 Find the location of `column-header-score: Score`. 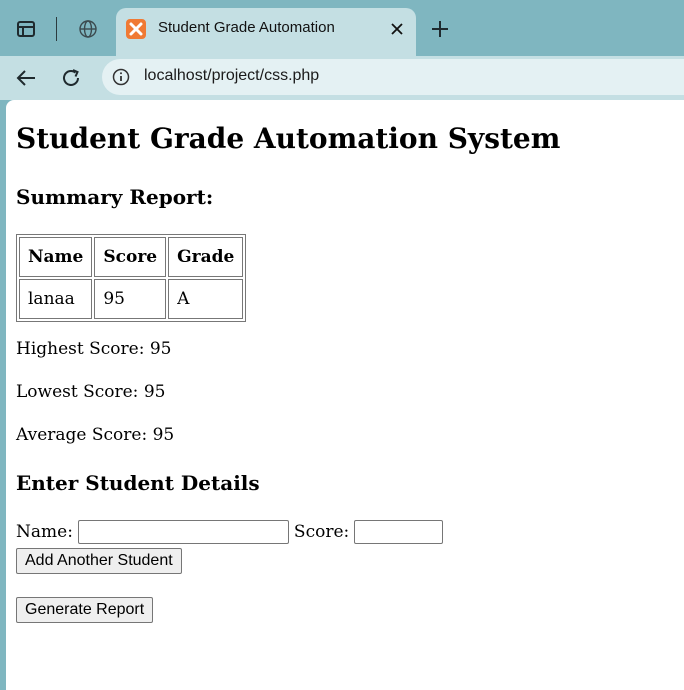

column-header-score: Score is located at coordinates (130, 257).